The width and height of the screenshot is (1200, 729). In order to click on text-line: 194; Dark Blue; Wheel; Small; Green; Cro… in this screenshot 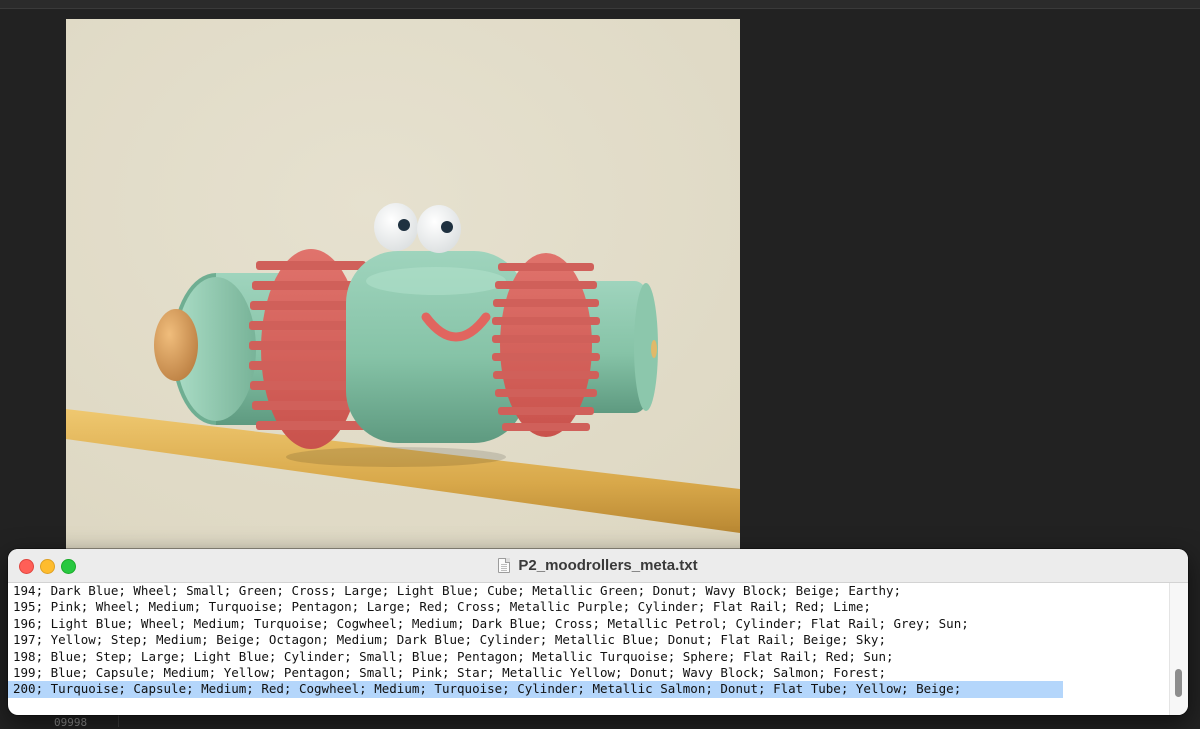, I will do `click(589, 591)`.